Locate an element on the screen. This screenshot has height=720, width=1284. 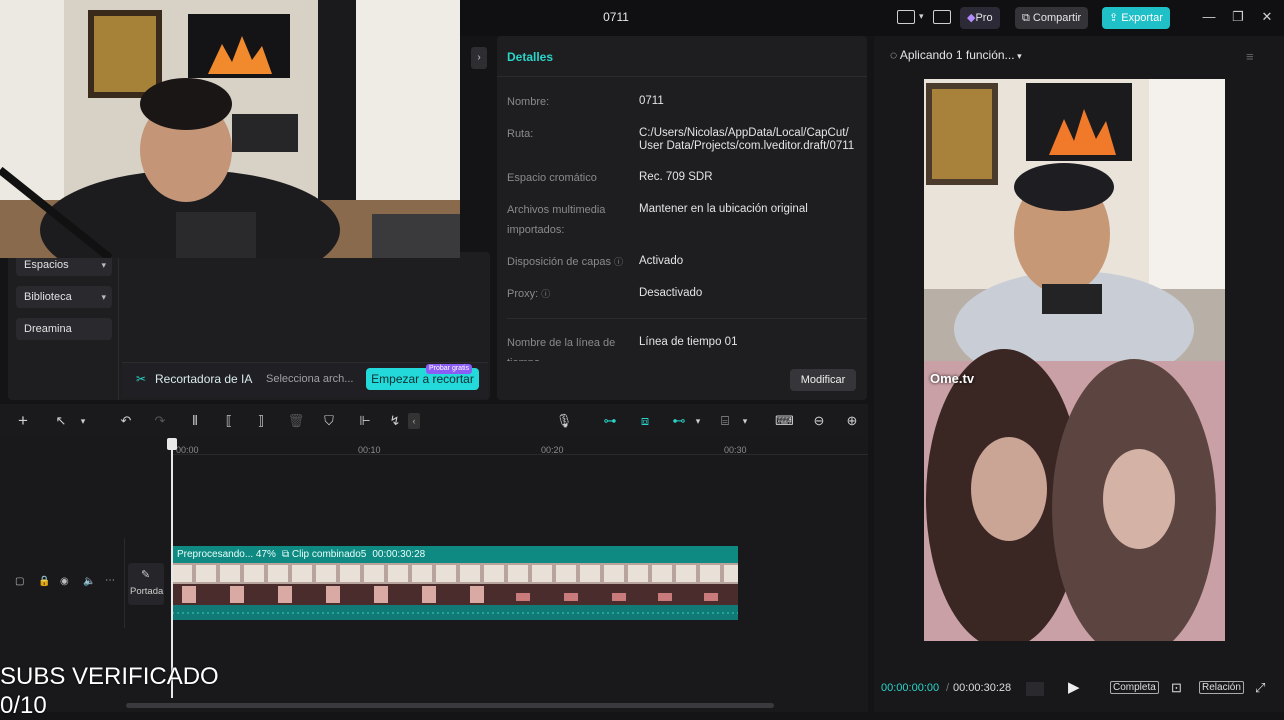
track-thumbnail-icon: ▢ is located at coordinates (19, 581).